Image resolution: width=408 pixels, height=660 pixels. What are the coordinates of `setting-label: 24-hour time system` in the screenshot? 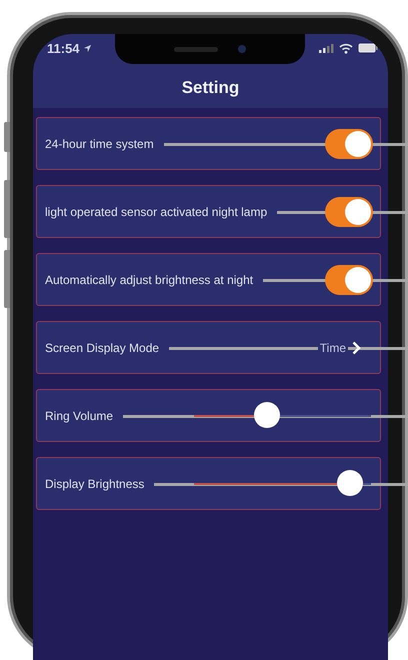 It's located at (99, 143).